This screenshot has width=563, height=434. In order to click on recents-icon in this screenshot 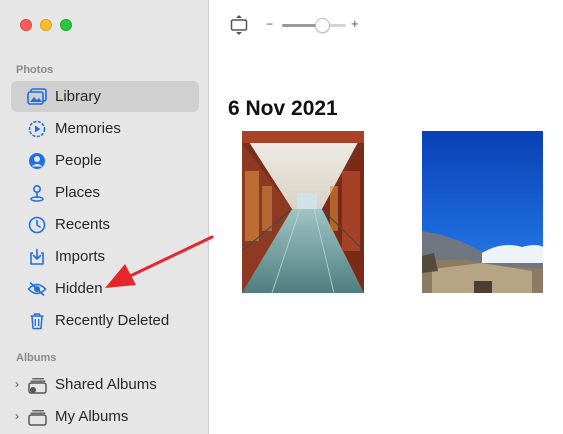, I will do `click(37, 225)`.